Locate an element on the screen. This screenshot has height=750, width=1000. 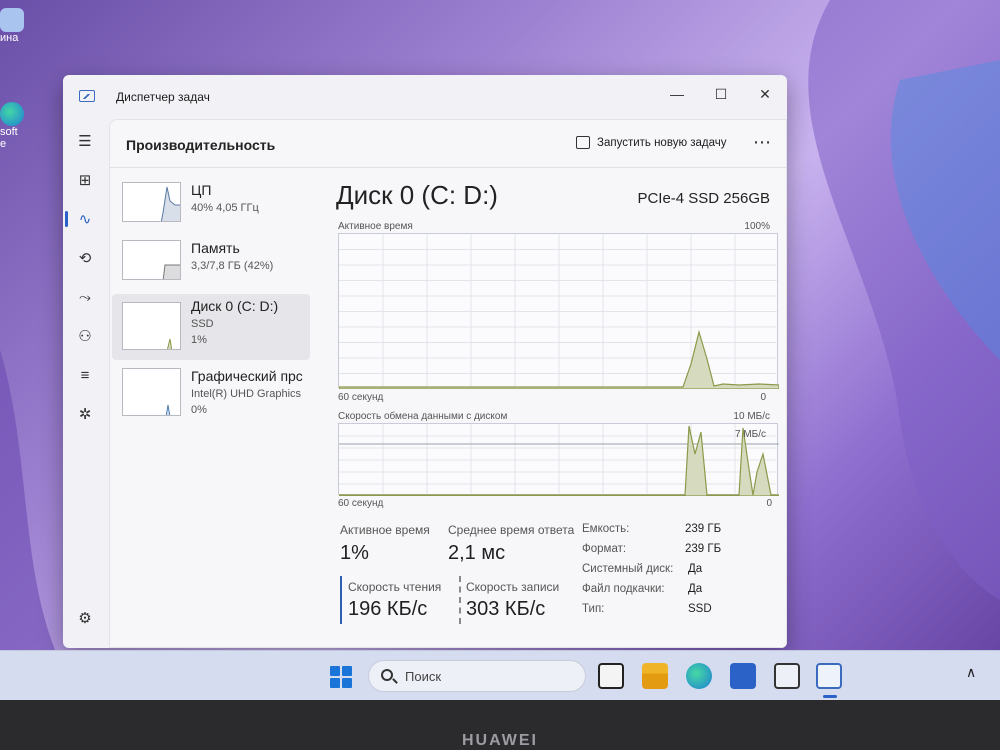
resource-detail: 3,3/7,8 ГБ (42%) is located at coordinates (232, 266).